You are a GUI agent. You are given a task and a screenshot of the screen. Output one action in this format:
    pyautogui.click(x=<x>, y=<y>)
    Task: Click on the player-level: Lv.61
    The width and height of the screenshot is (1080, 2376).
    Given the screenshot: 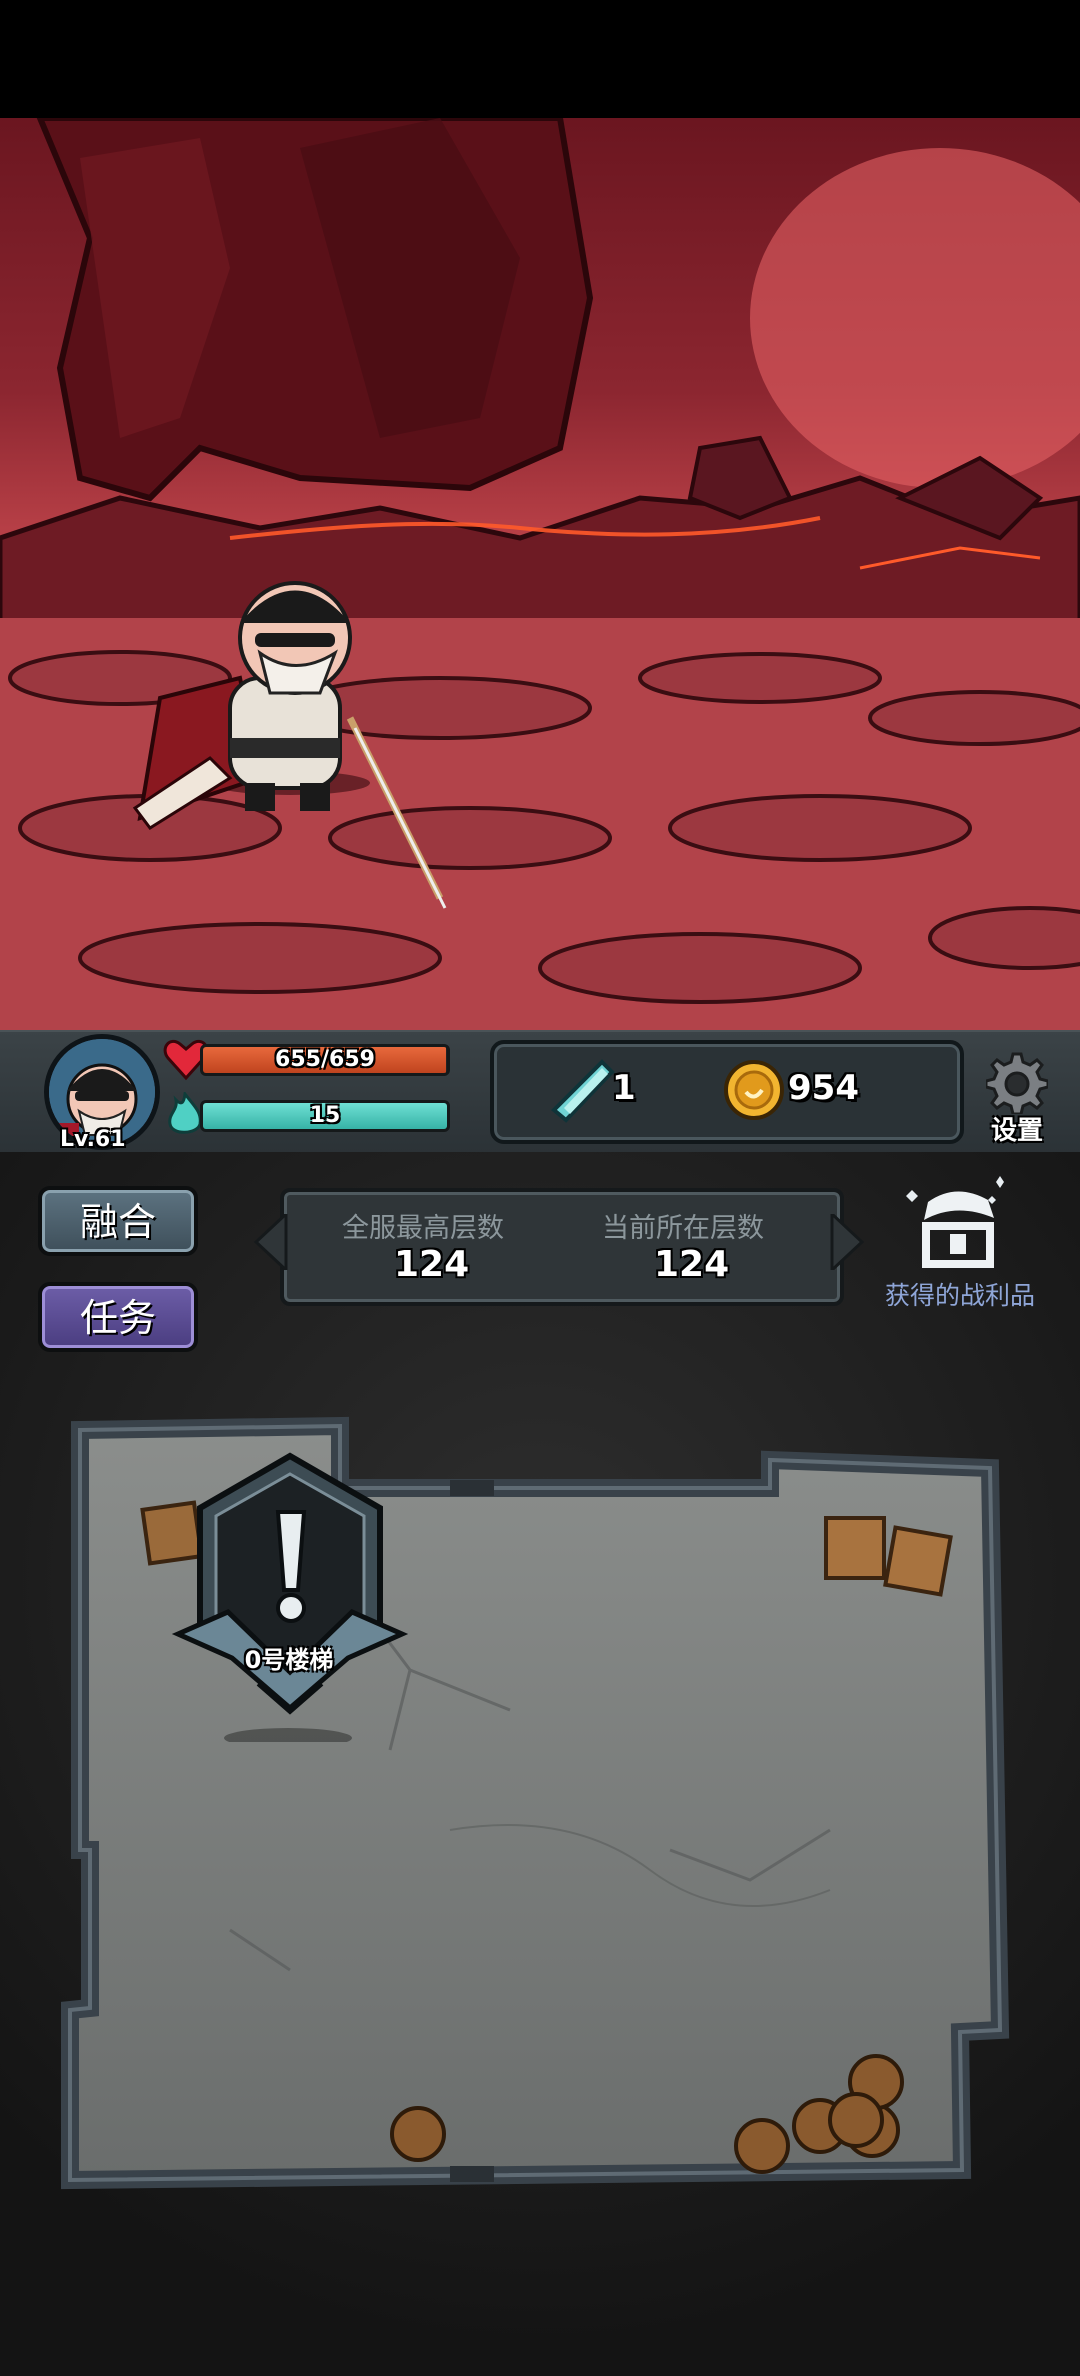 What is the action you would take?
    pyautogui.click(x=93, y=1139)
    